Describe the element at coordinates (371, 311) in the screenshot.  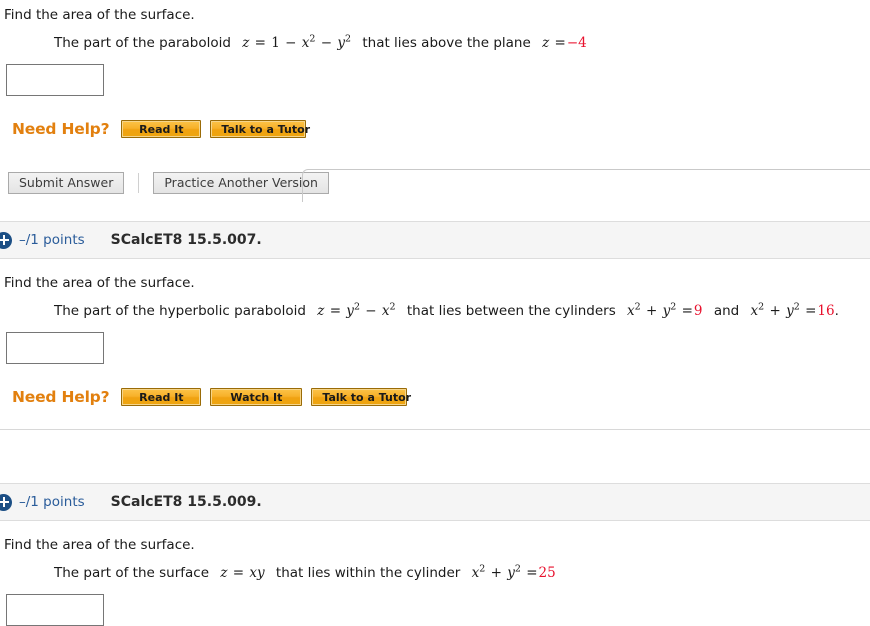
I see `math-minus: −` at that location.